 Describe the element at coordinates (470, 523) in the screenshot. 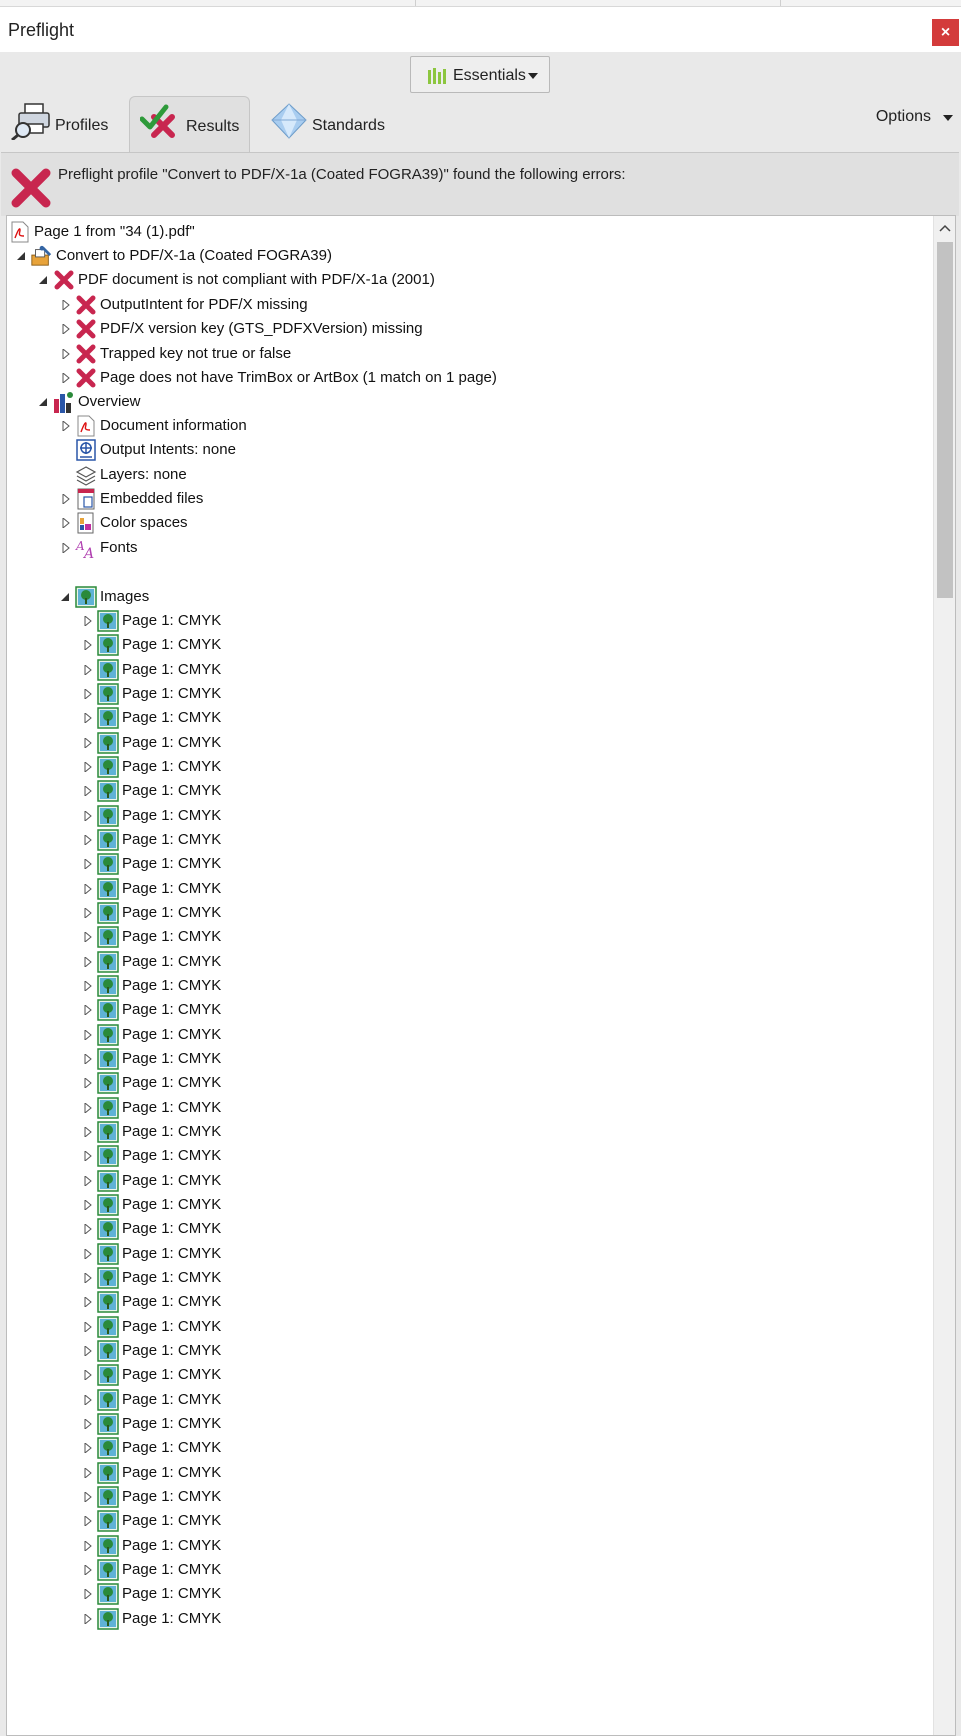

I see `tree-row-overview-item: Color spaces` at that location.